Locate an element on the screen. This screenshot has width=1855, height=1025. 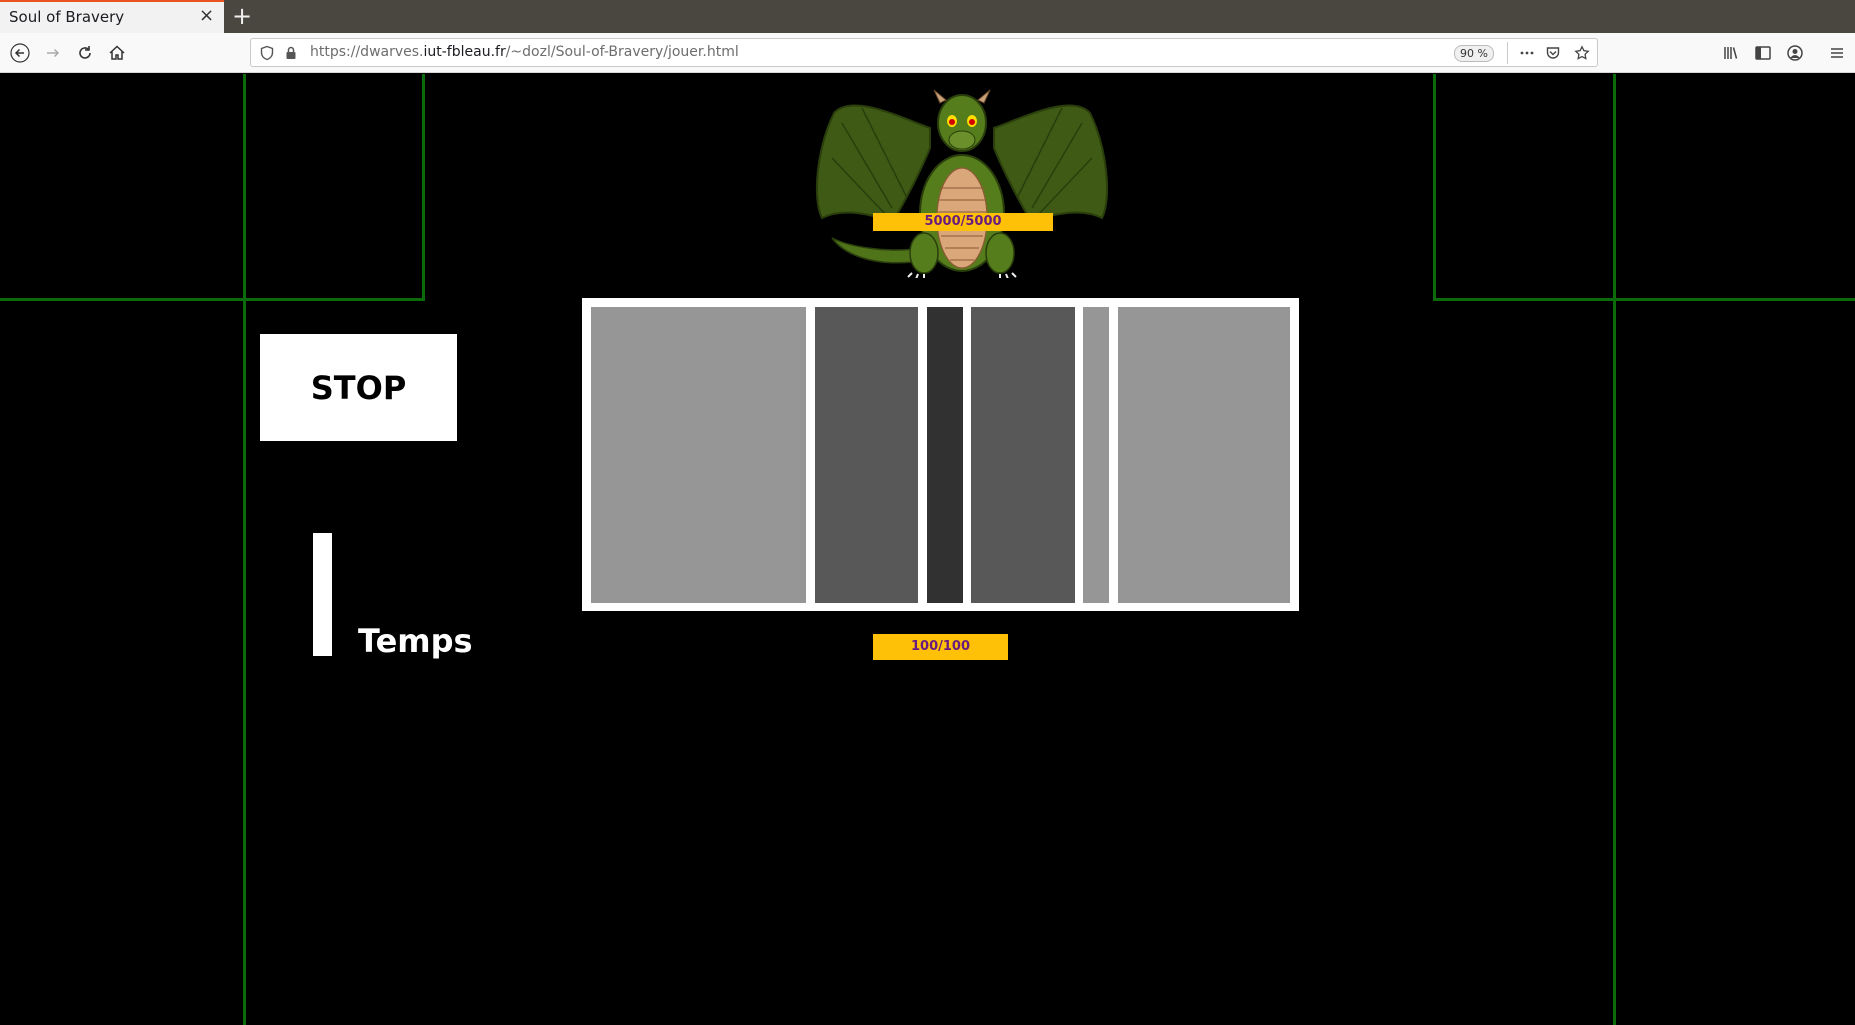
home-button is located at coordinates (117, 53).